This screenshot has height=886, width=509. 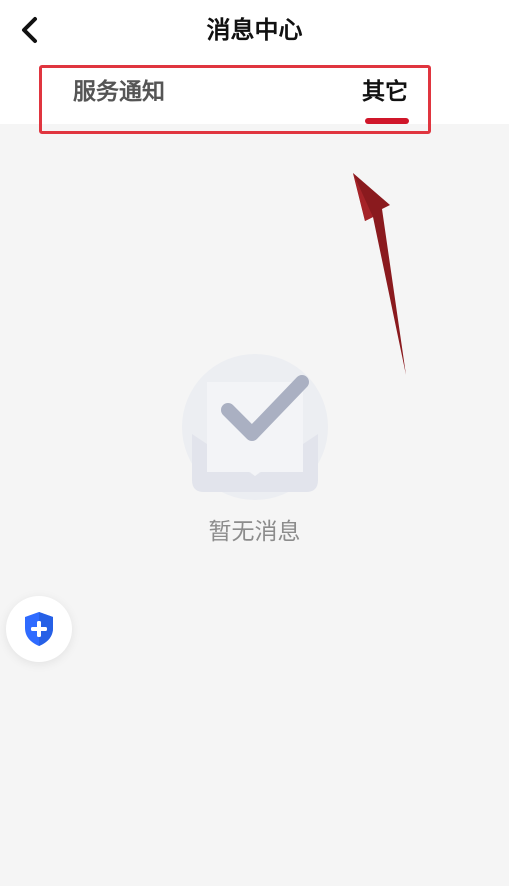 I want to click on empty-state-illustration, so click(x=255, y=427).